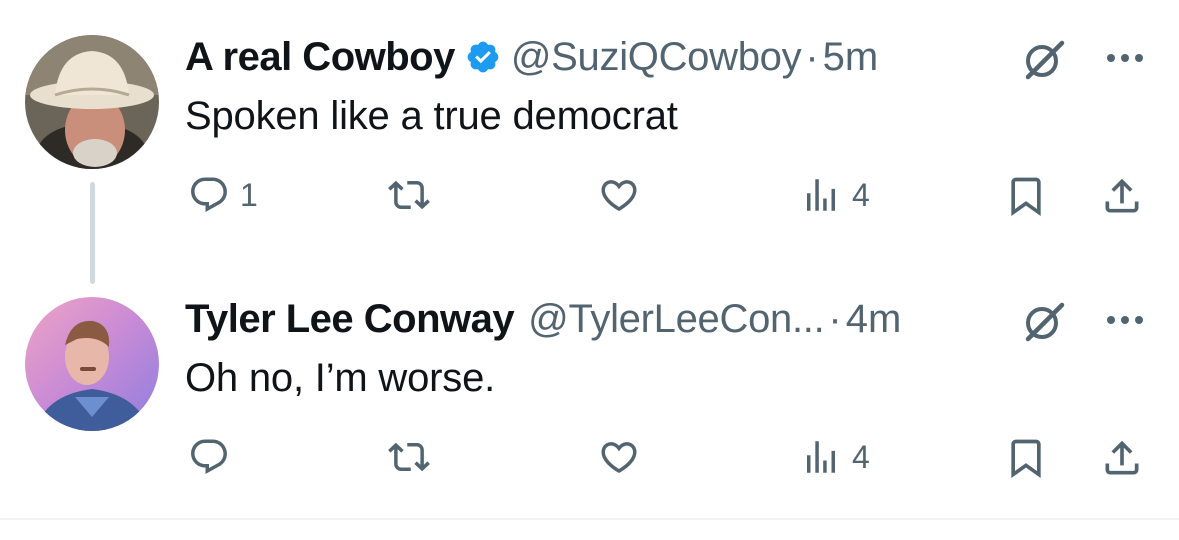 Image resolution: width=1179 pixels, height=540 pixels. I want to click on verified-badge-icon, so click(483, 57).